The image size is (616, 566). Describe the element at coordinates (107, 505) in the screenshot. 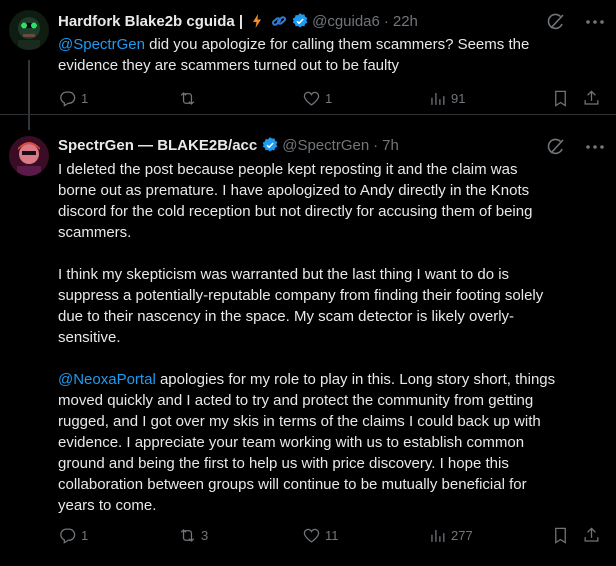

I see `tweet-text-line: years to come.` at that location.